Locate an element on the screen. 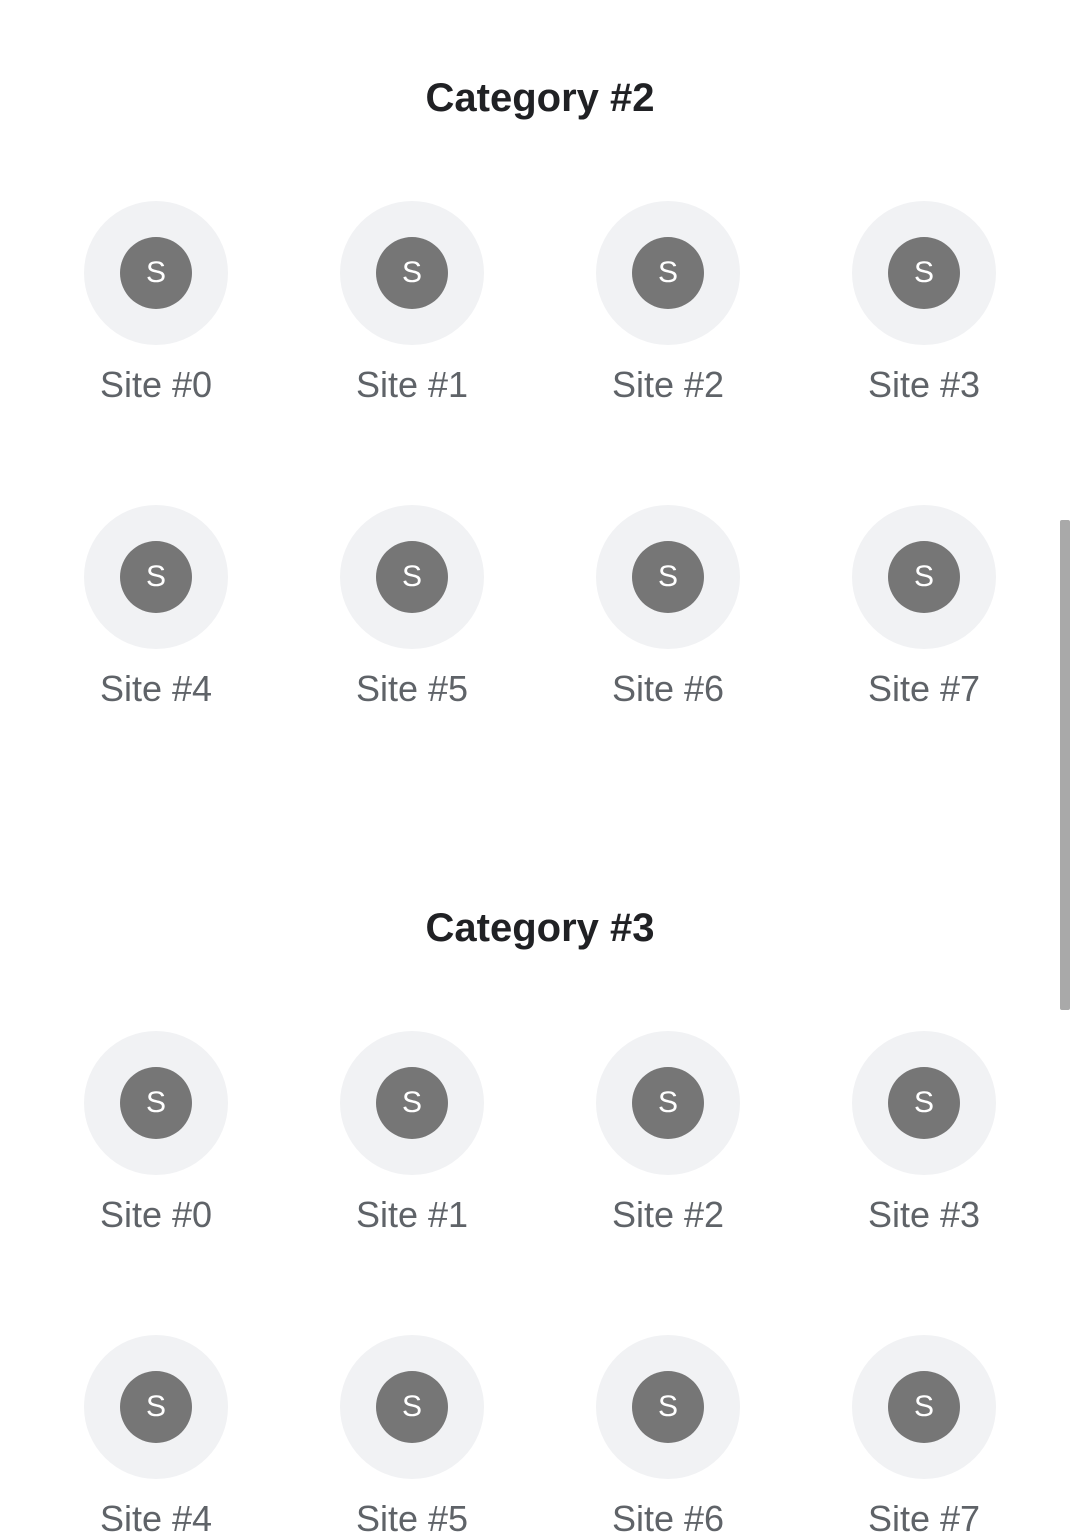 Image resolution: width=1080 pixels, height=1533 pixels. category-title: Category #3 is located at coordinates (540, 928).